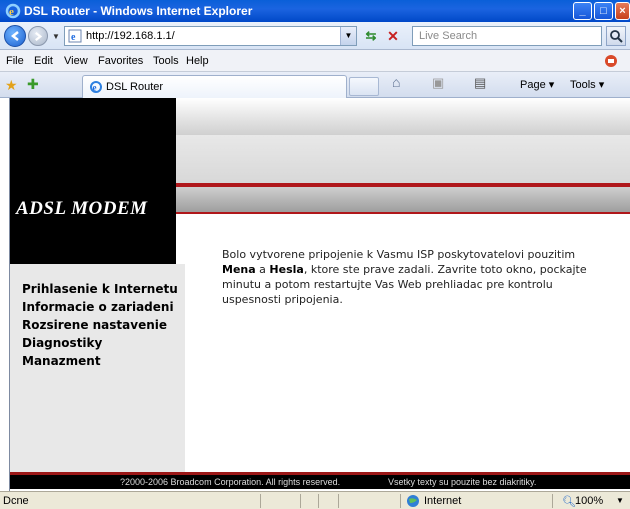 Image resolution: width=630 pixels, height=509 pixels. Describe the element at coordinates (569, 502) in the screenshot. I see `zoom-icon: 🔍︎` at that location.